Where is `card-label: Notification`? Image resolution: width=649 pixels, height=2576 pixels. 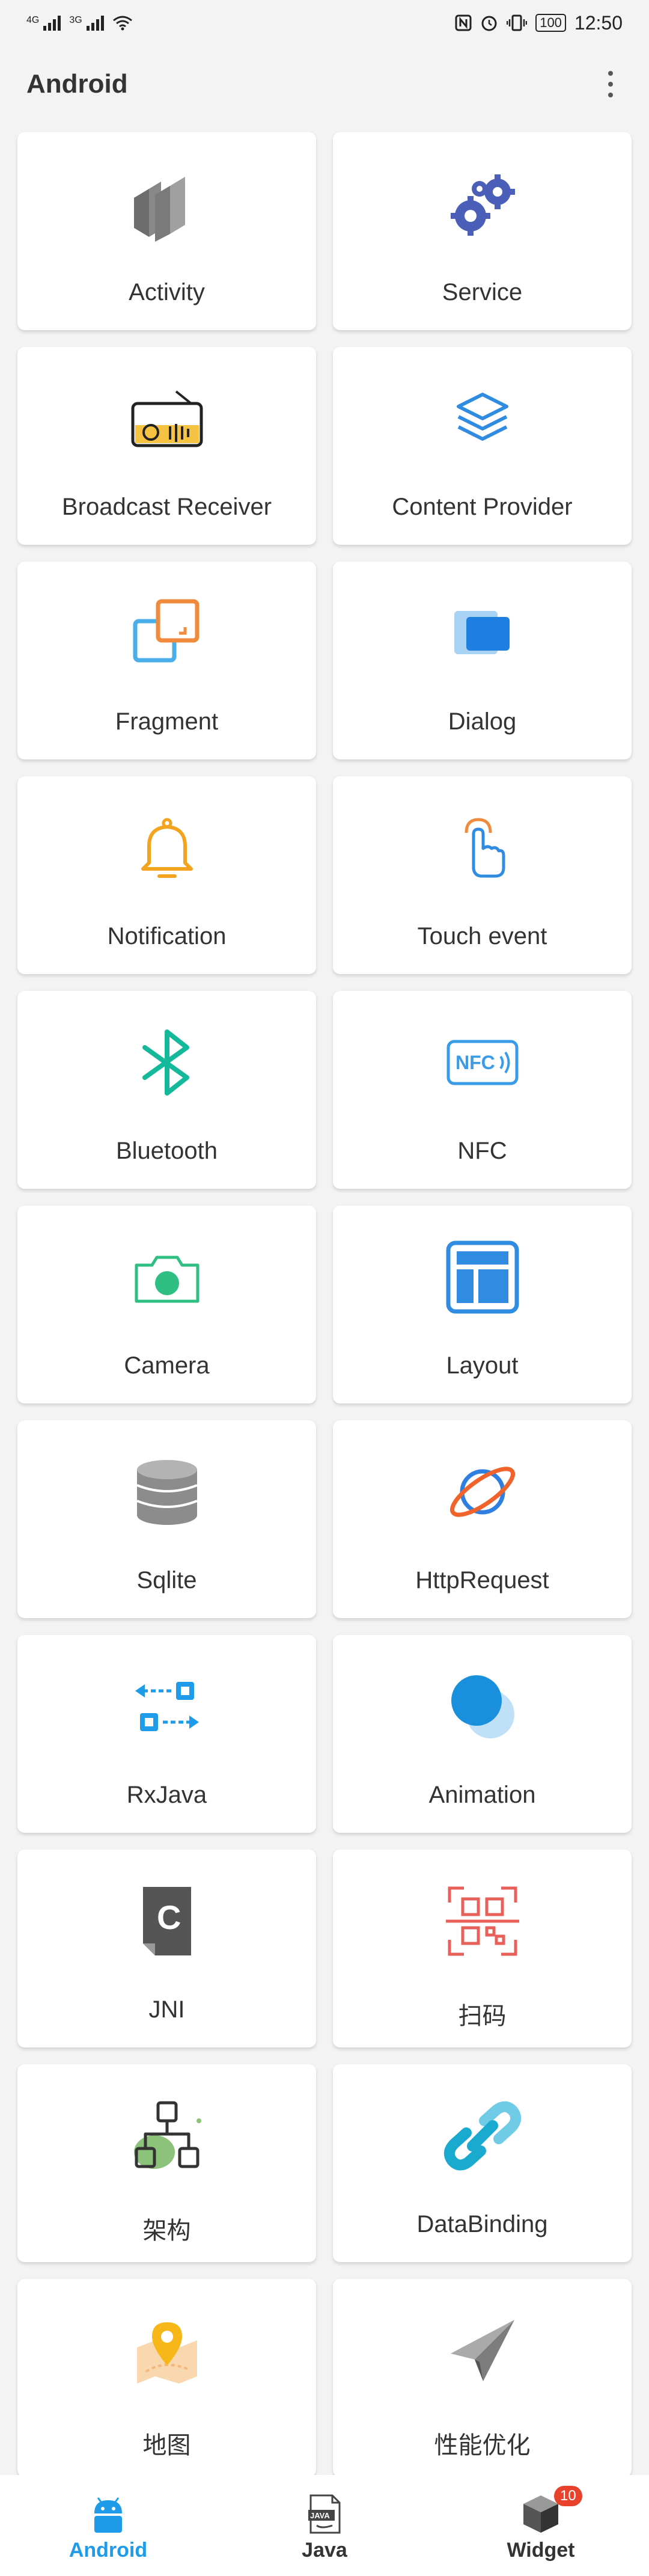 card-label: Notification is located at coordinates (167, 936).